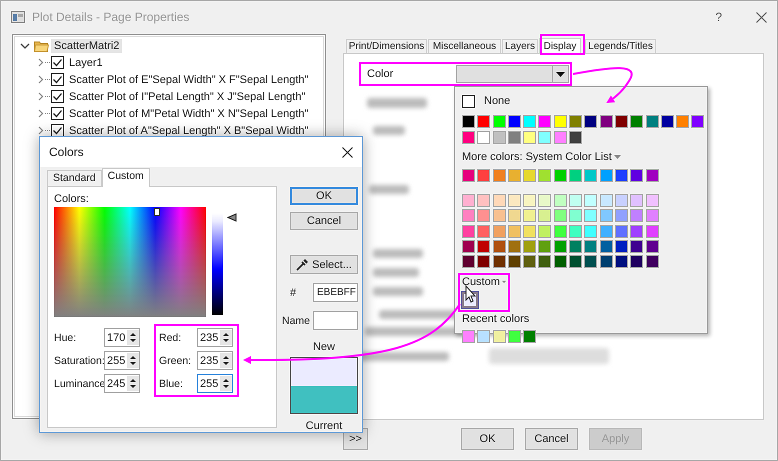  I want to click on tree-item: Layer1, so click(86, 63).